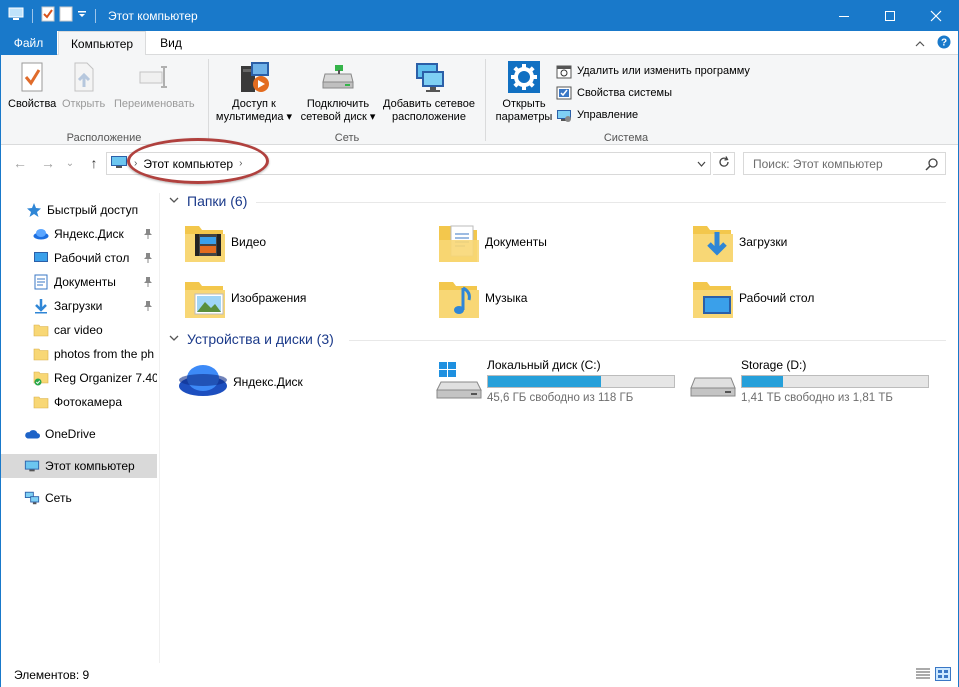 This screenshot has width=959, height=687. I want to click on tab-view: Вид, so click(171, 43).